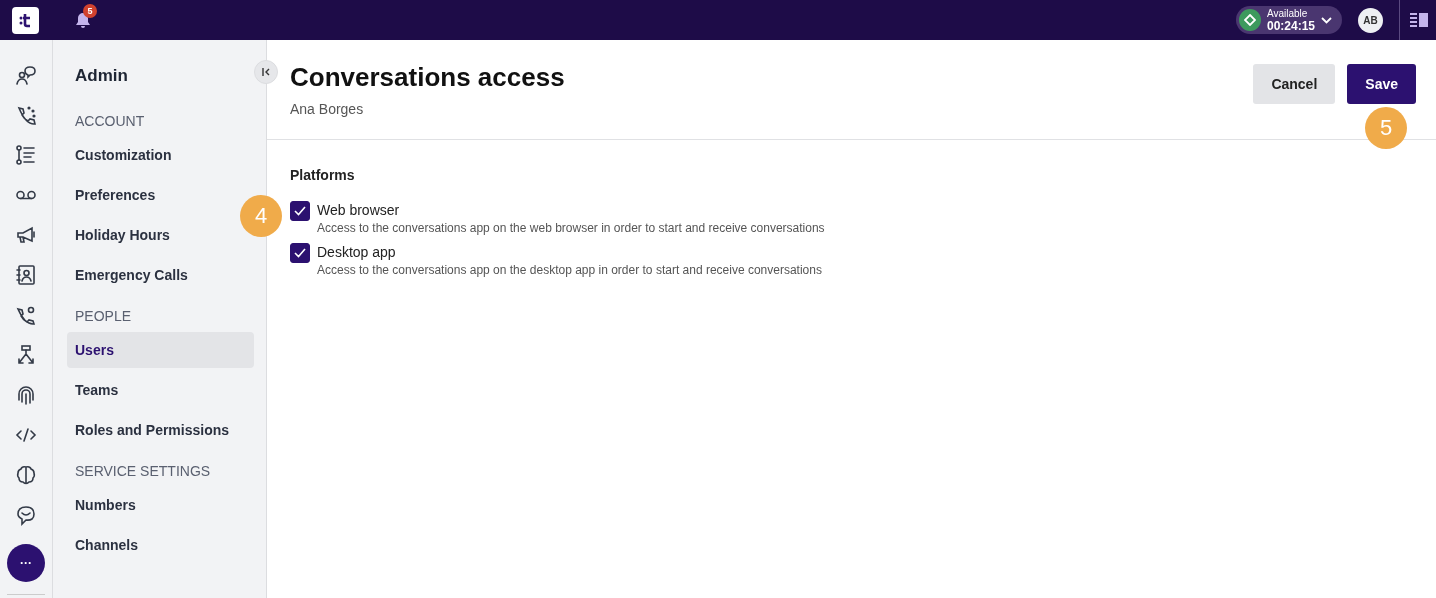 The image size is (1436, 598). I want to click on sidebar-item: Preferences, so click(115, 195).